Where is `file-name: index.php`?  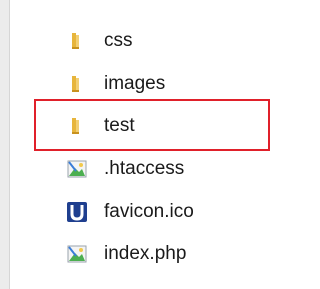
file-name: index.php is located at coordinates (145, 254).